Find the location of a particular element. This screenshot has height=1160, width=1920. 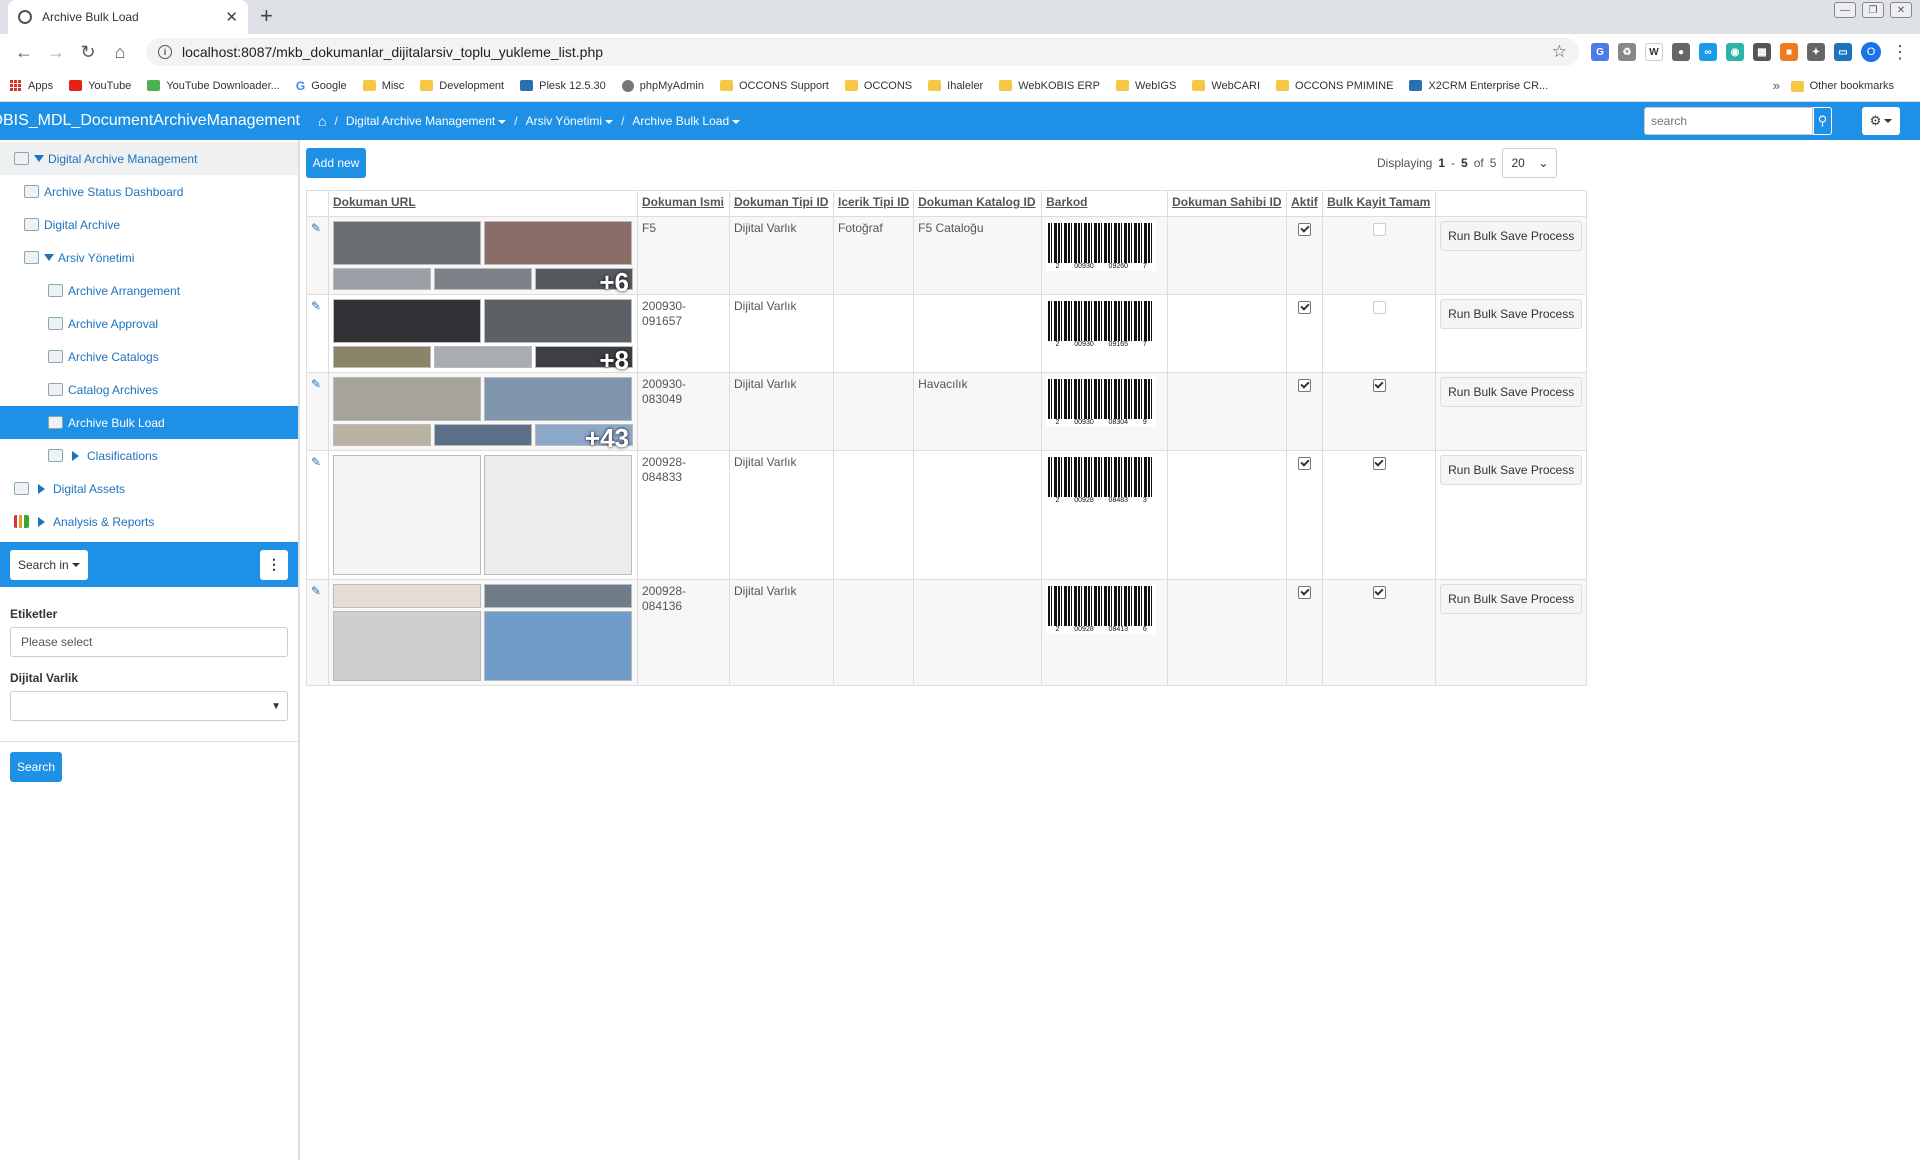

app-brand: ebKOBIS_MDL_DocumentArchiveManagement is located at coordinates (150, 121).